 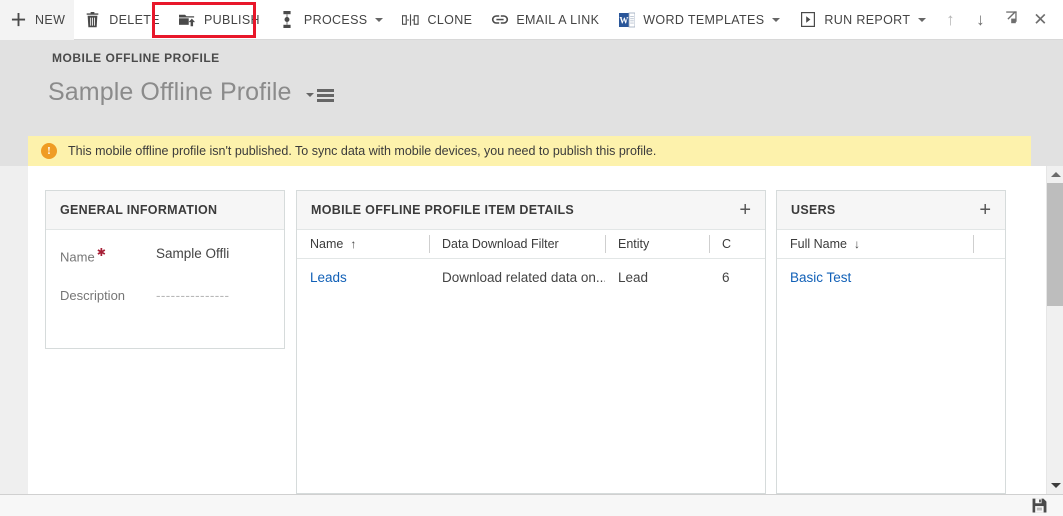 I want to click on cell-clipped: 6, so click(x=726, y=277).